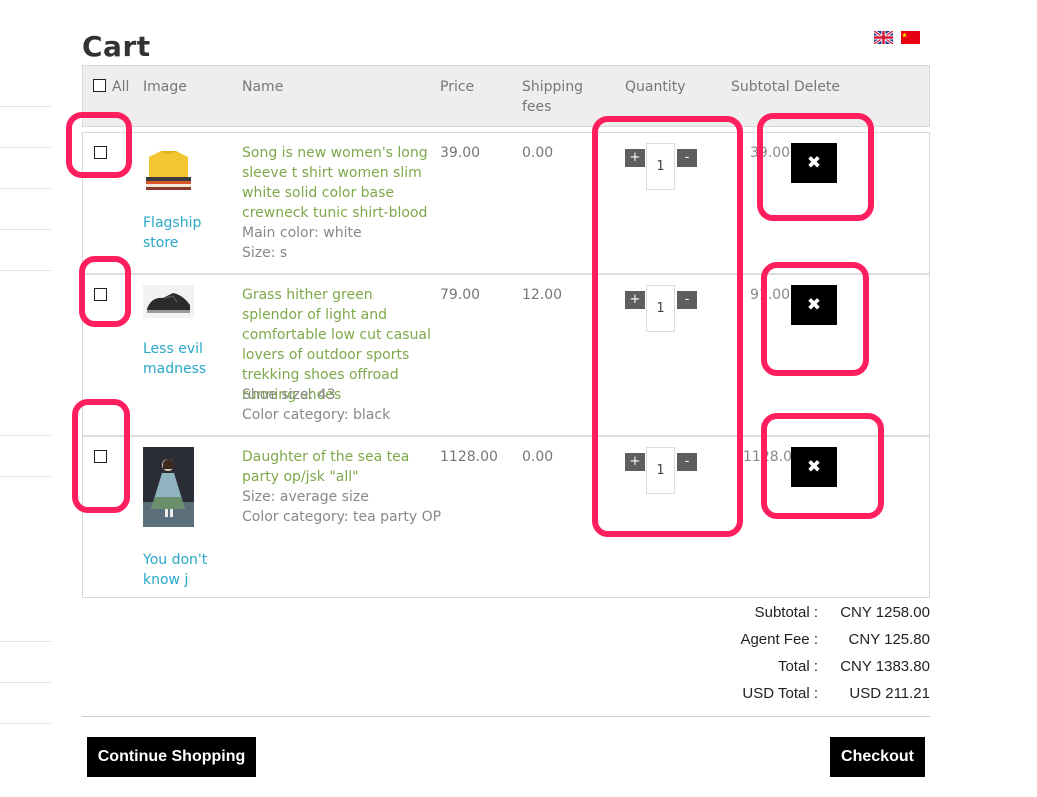  What do you see at coordinates (191, 233) in the screenshot?
I see `store-link: Flagship store` at bounding box center [191, 233].